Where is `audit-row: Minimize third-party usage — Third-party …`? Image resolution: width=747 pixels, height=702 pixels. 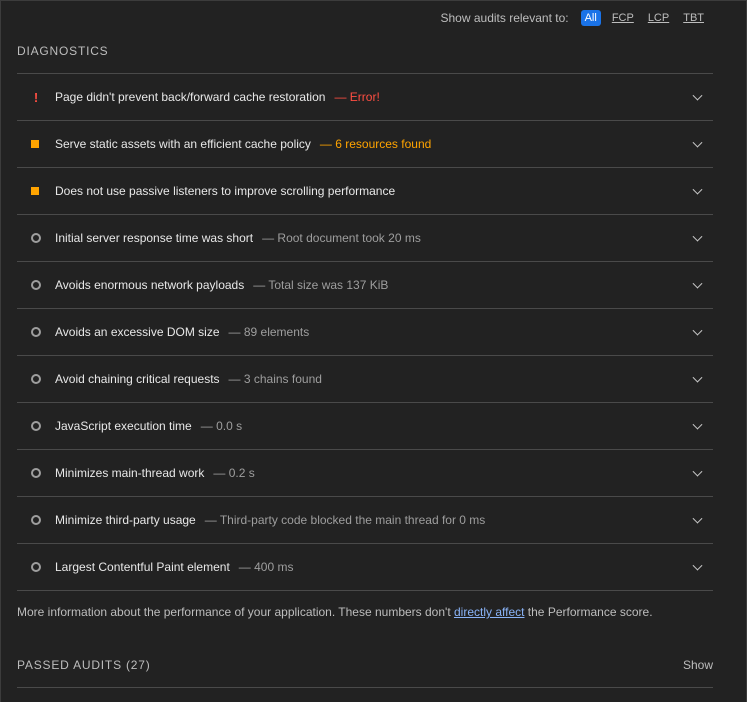 audit-row: Minimize third-party usage — Third-party … is located at coordinates (365, 520).